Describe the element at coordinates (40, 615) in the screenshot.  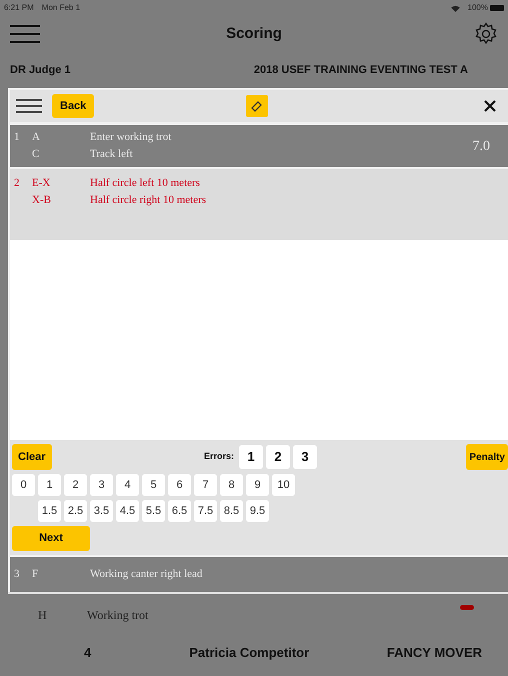
I see `arena-marker: H` at that location.